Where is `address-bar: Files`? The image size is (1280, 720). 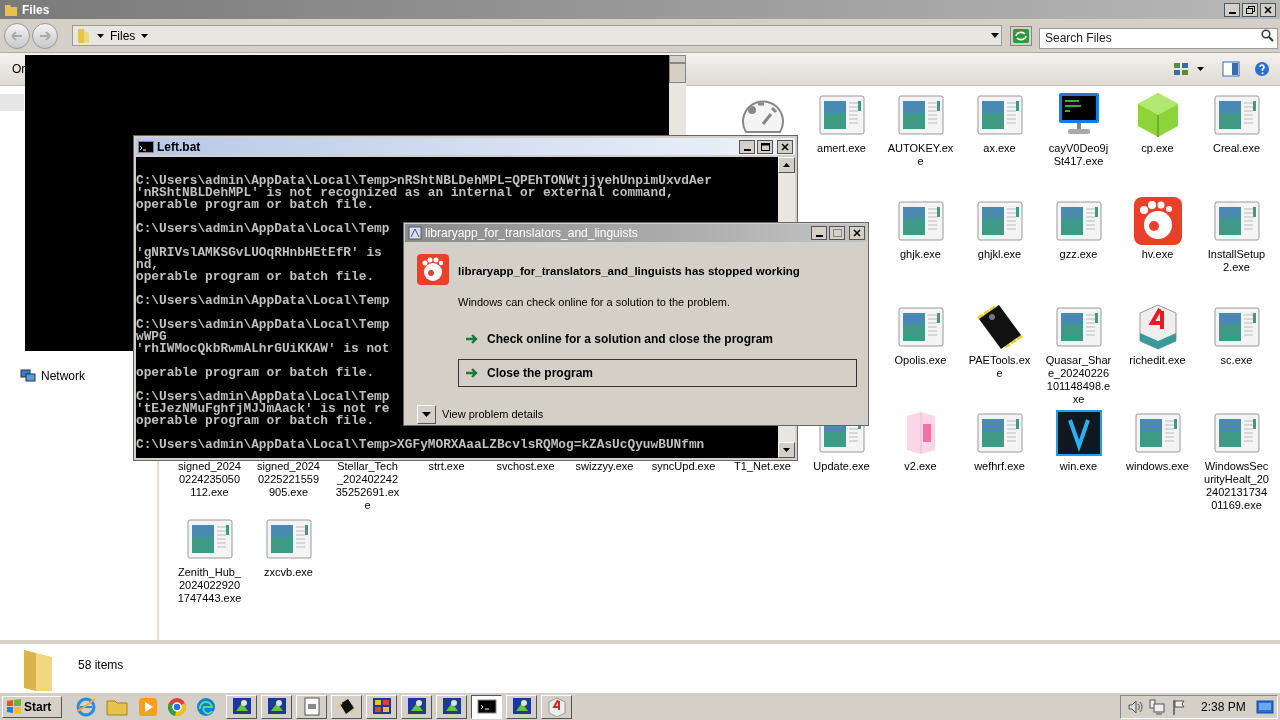
address-bar: Files is located at coordinates (537, 35).